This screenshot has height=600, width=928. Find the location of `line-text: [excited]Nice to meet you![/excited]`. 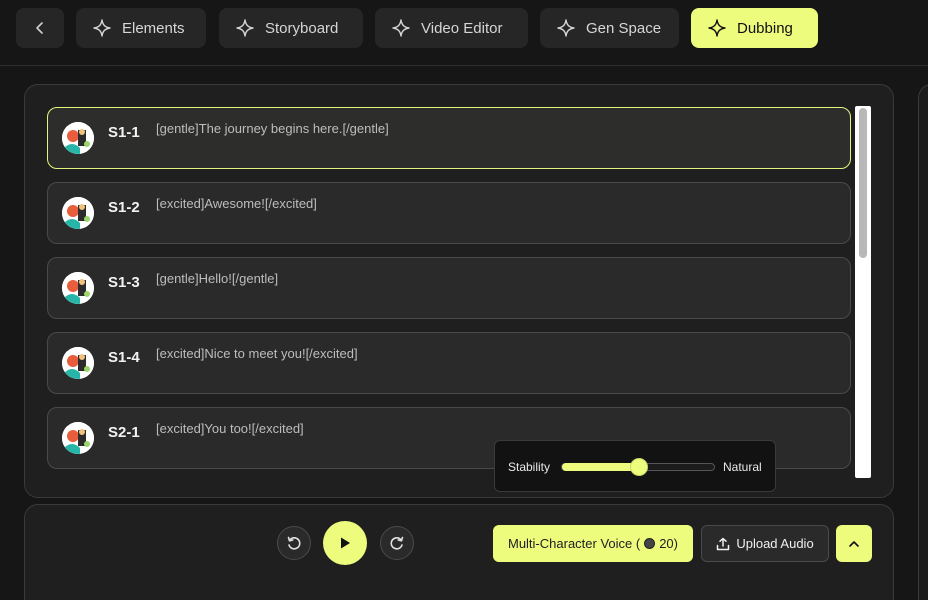

line-text: [excited]Nice to meet you![/excited] is located at coordinates (257, 353).